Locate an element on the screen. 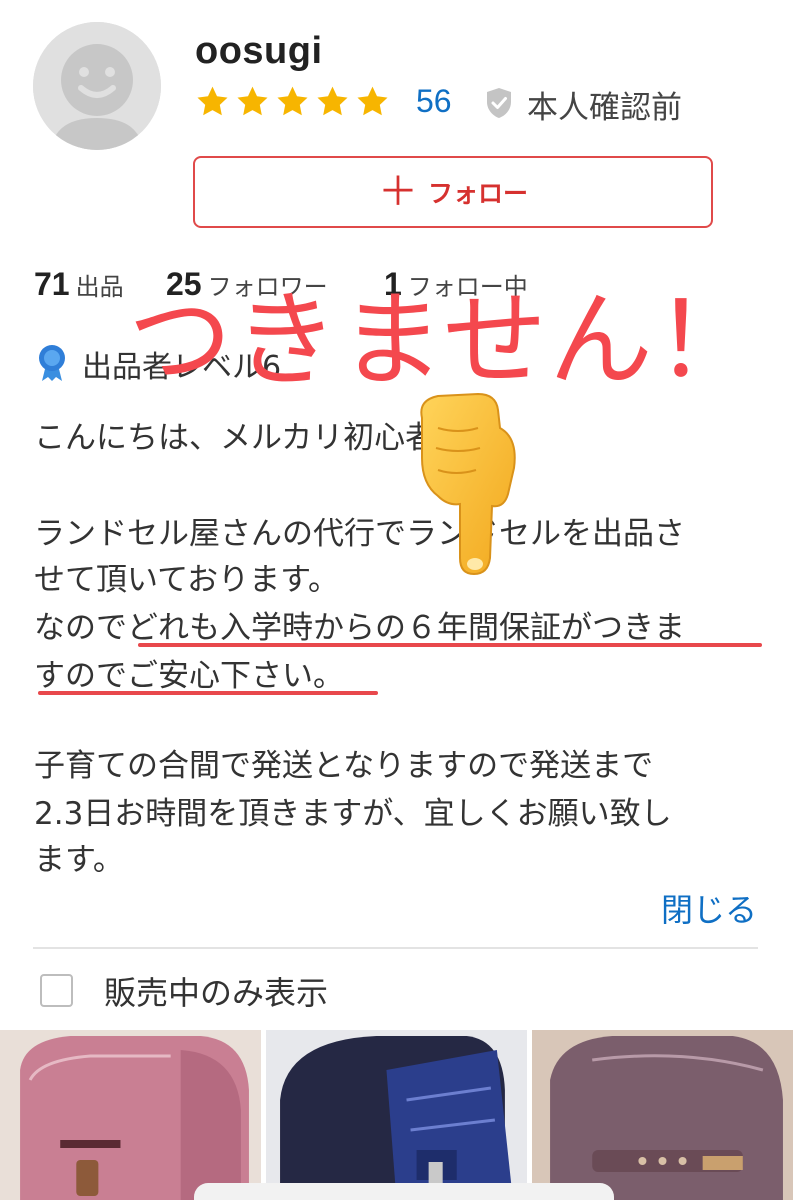  shield-check-icon is located at coordinates (499, 103).